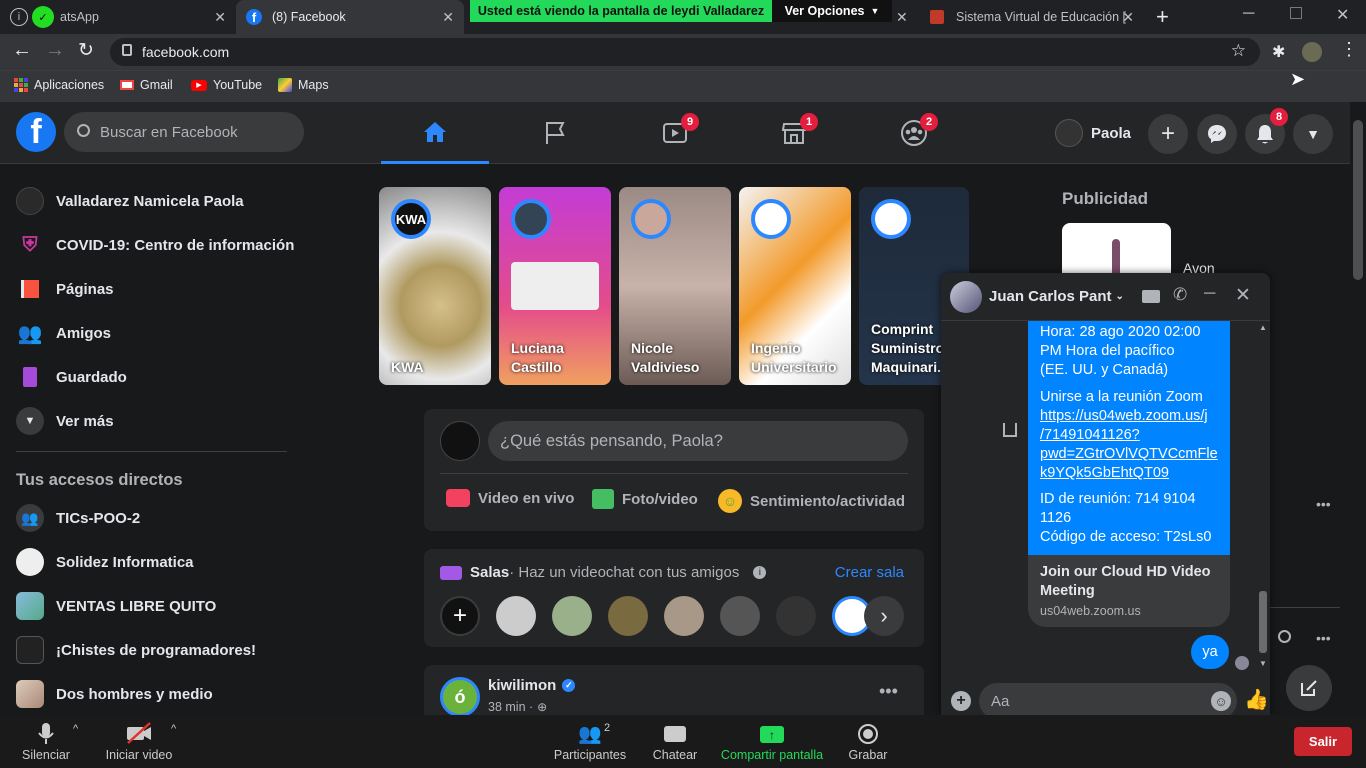 This screenshot has height=768, width=1366. I want to click on back-icon: ←, so click(22, 50).